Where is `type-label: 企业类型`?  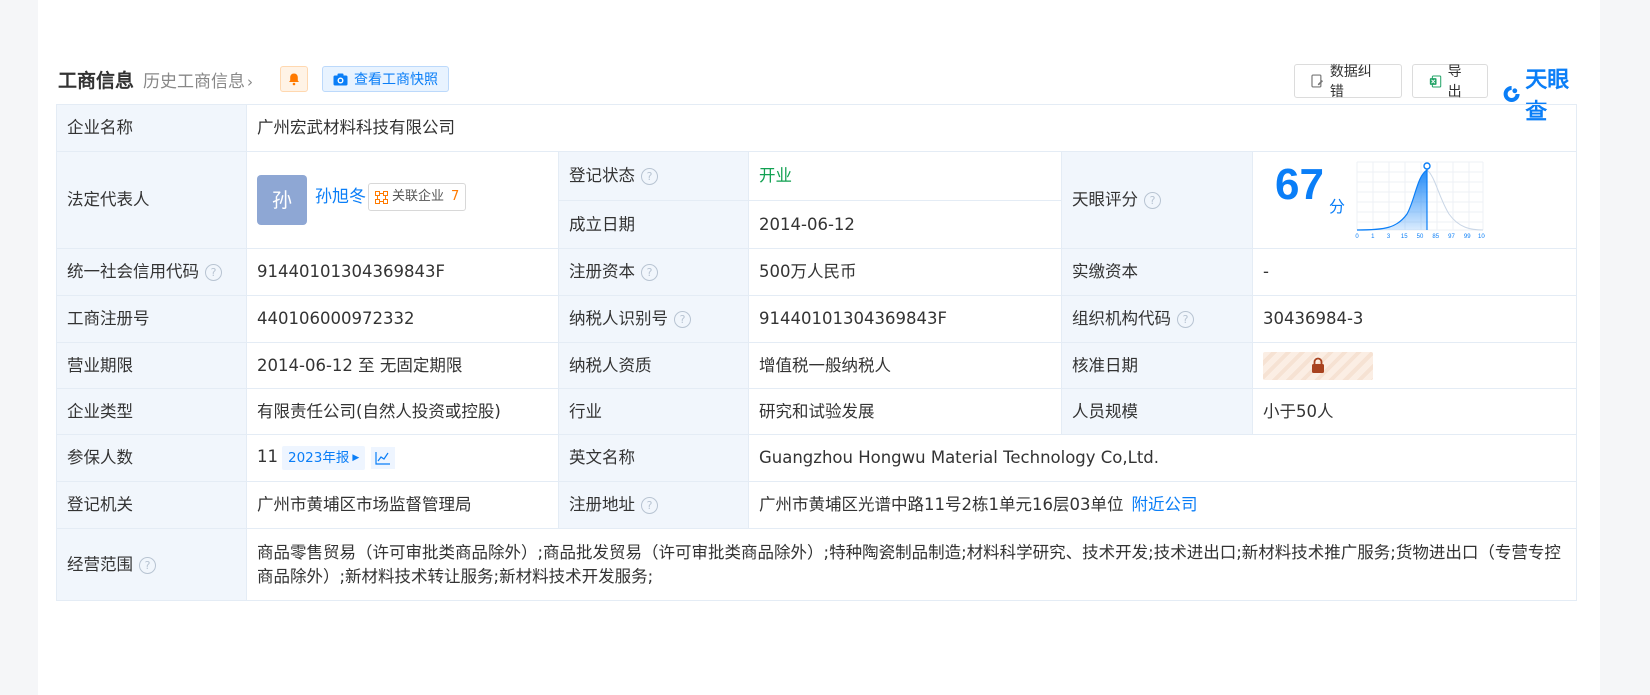
type-label: 企业类型 is located at coordinates (151, 411).